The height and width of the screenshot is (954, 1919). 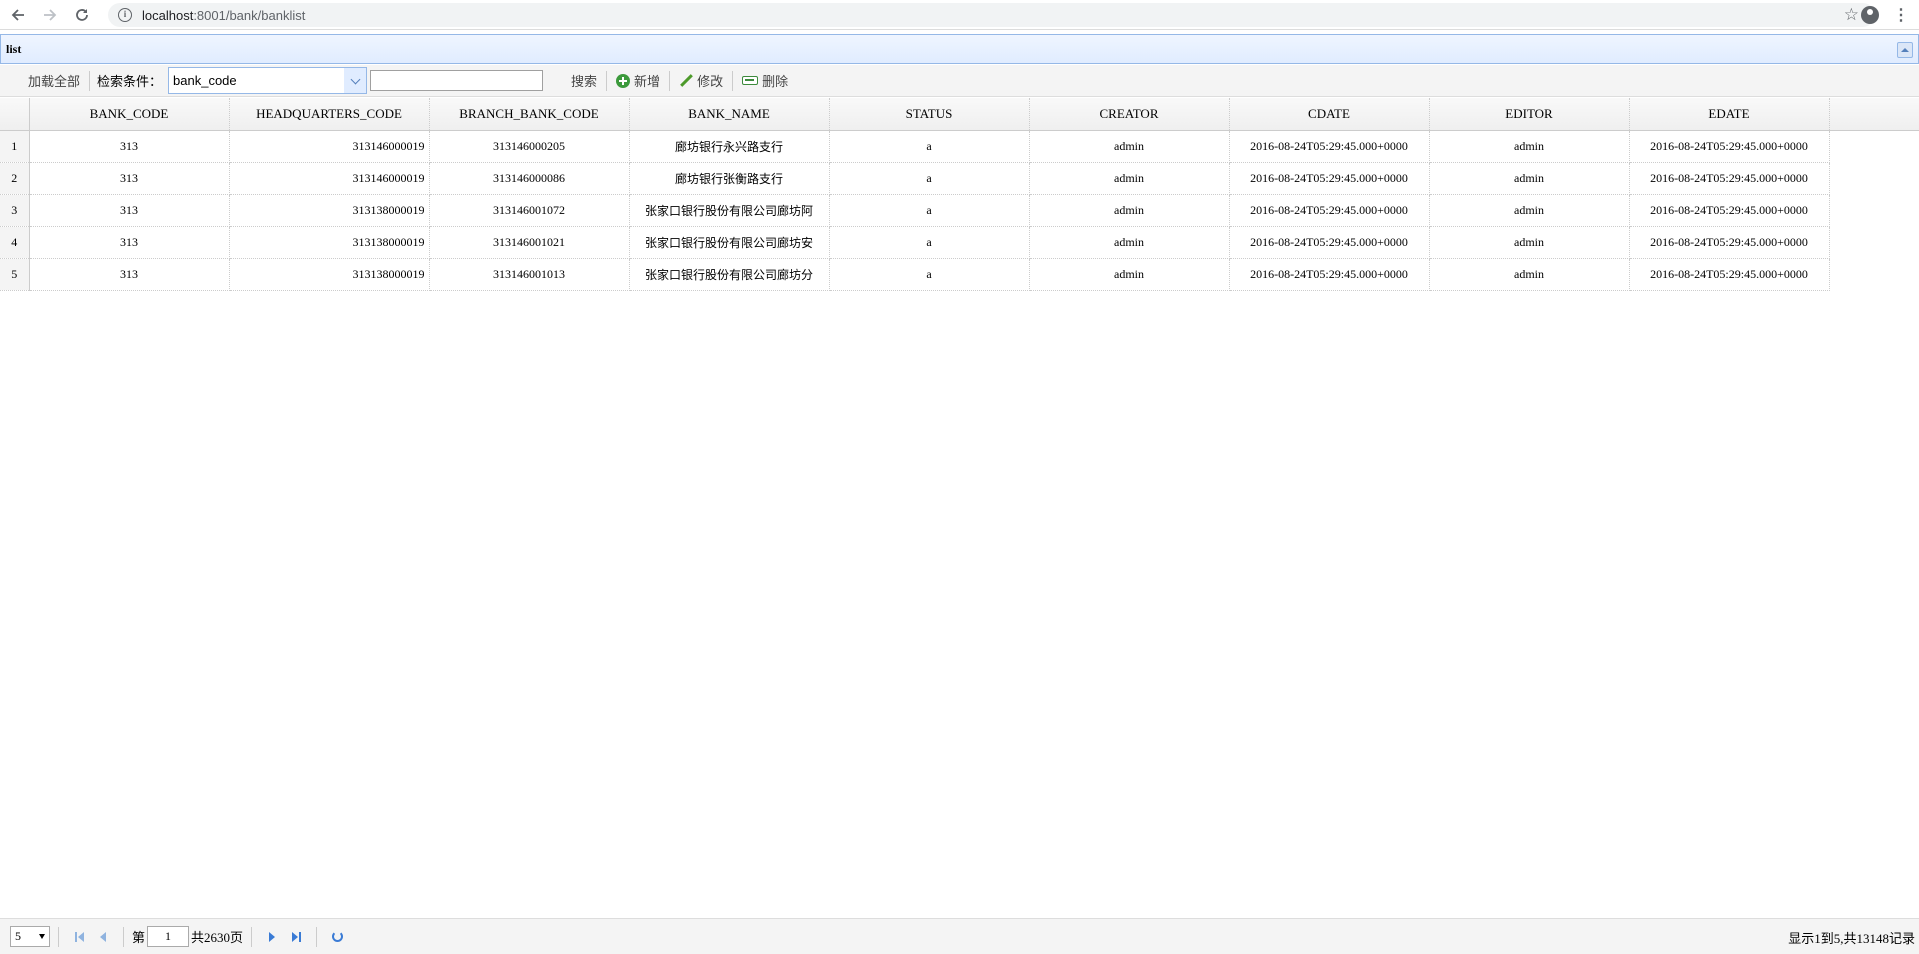 I want to click on menu-kebab-icon: ⋮, so click(x=1901, y=15).